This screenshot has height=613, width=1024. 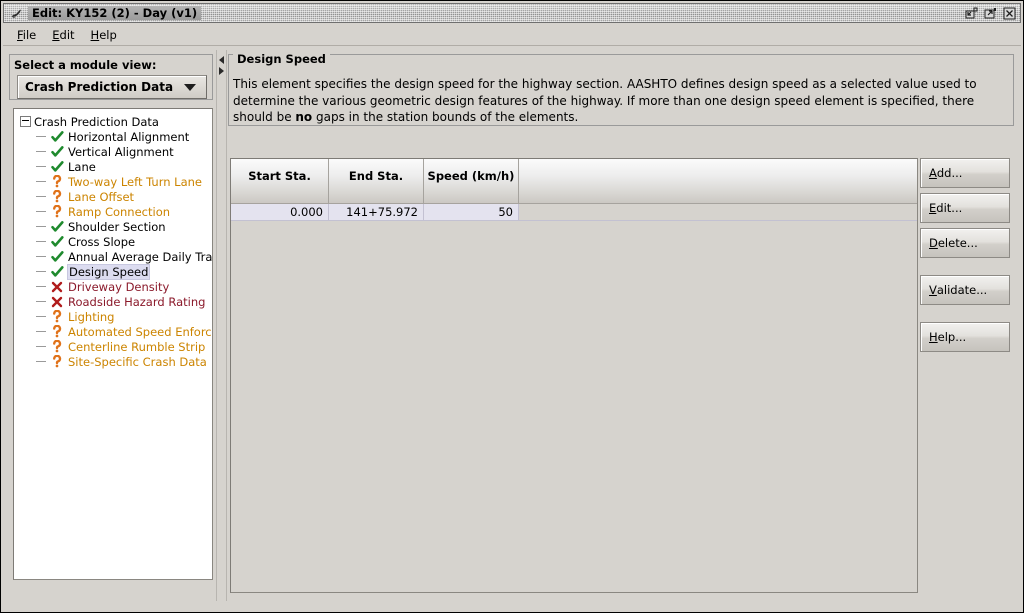 I want to click on table-row: 0.000 141+75.972 50, so click(x=574, y=212).